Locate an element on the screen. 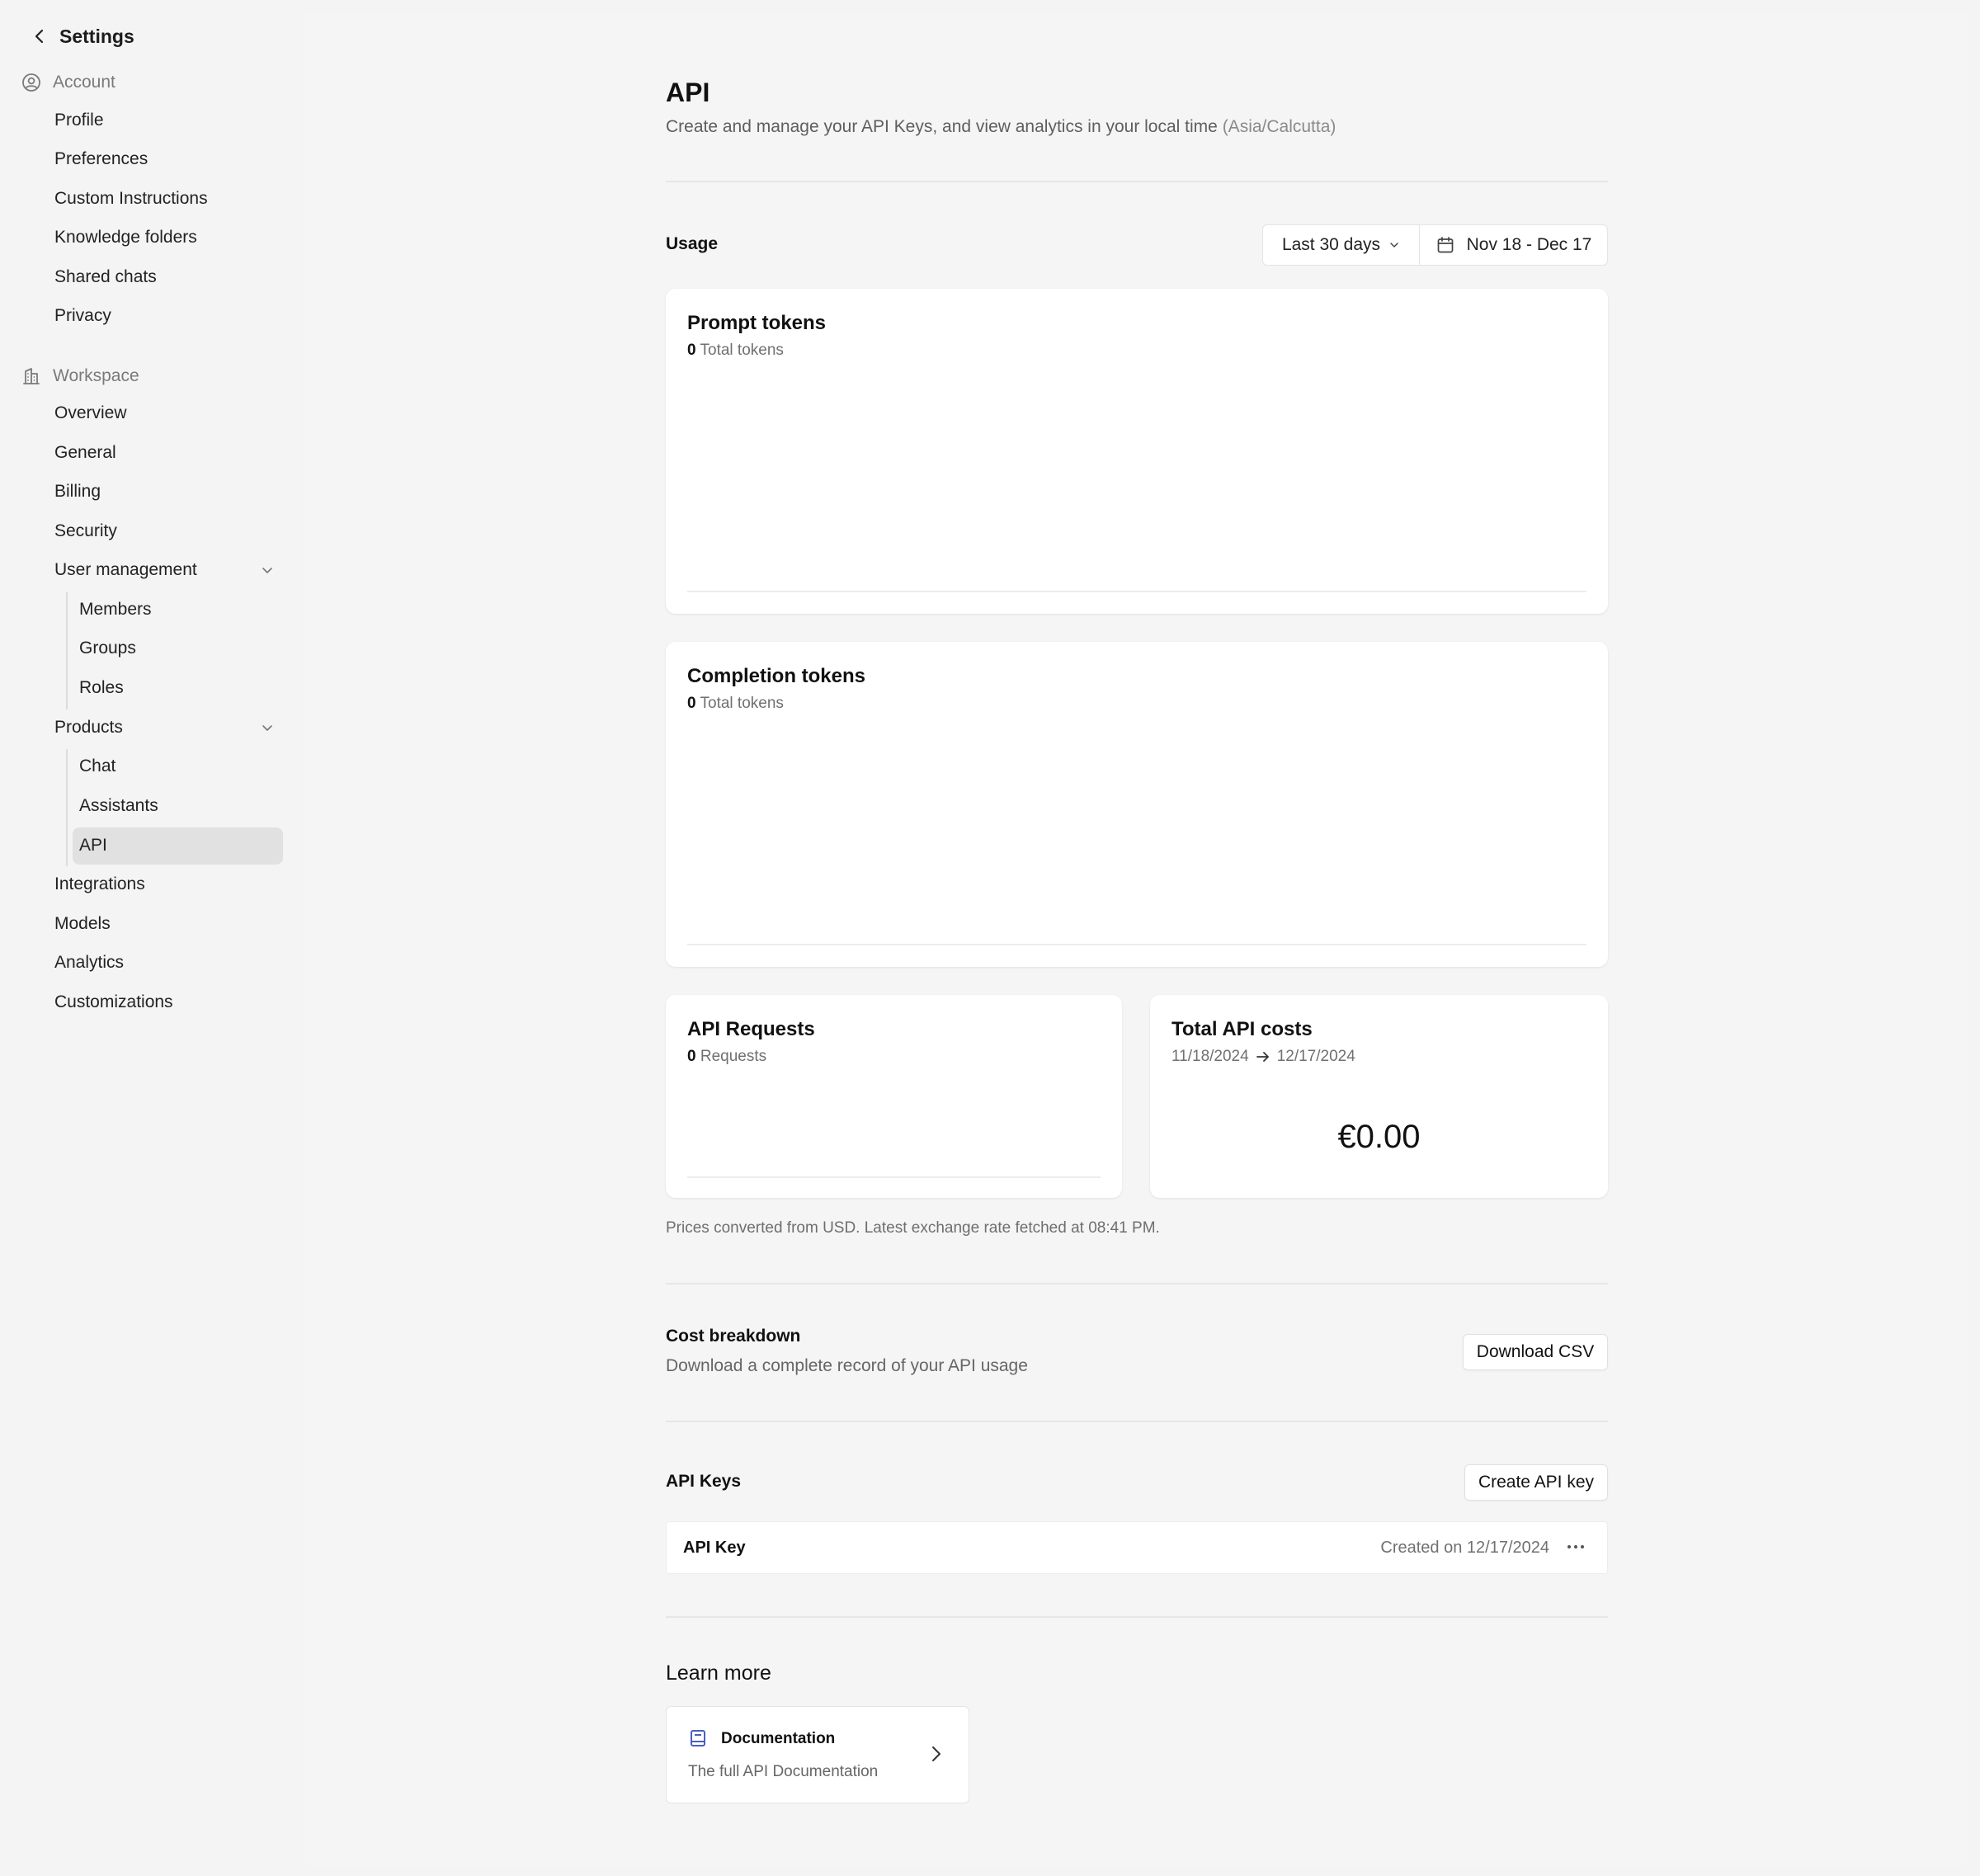 The width and height of the screenshot is (1980, 1876). account-group-header: Account is located at coordinates (68, 82).